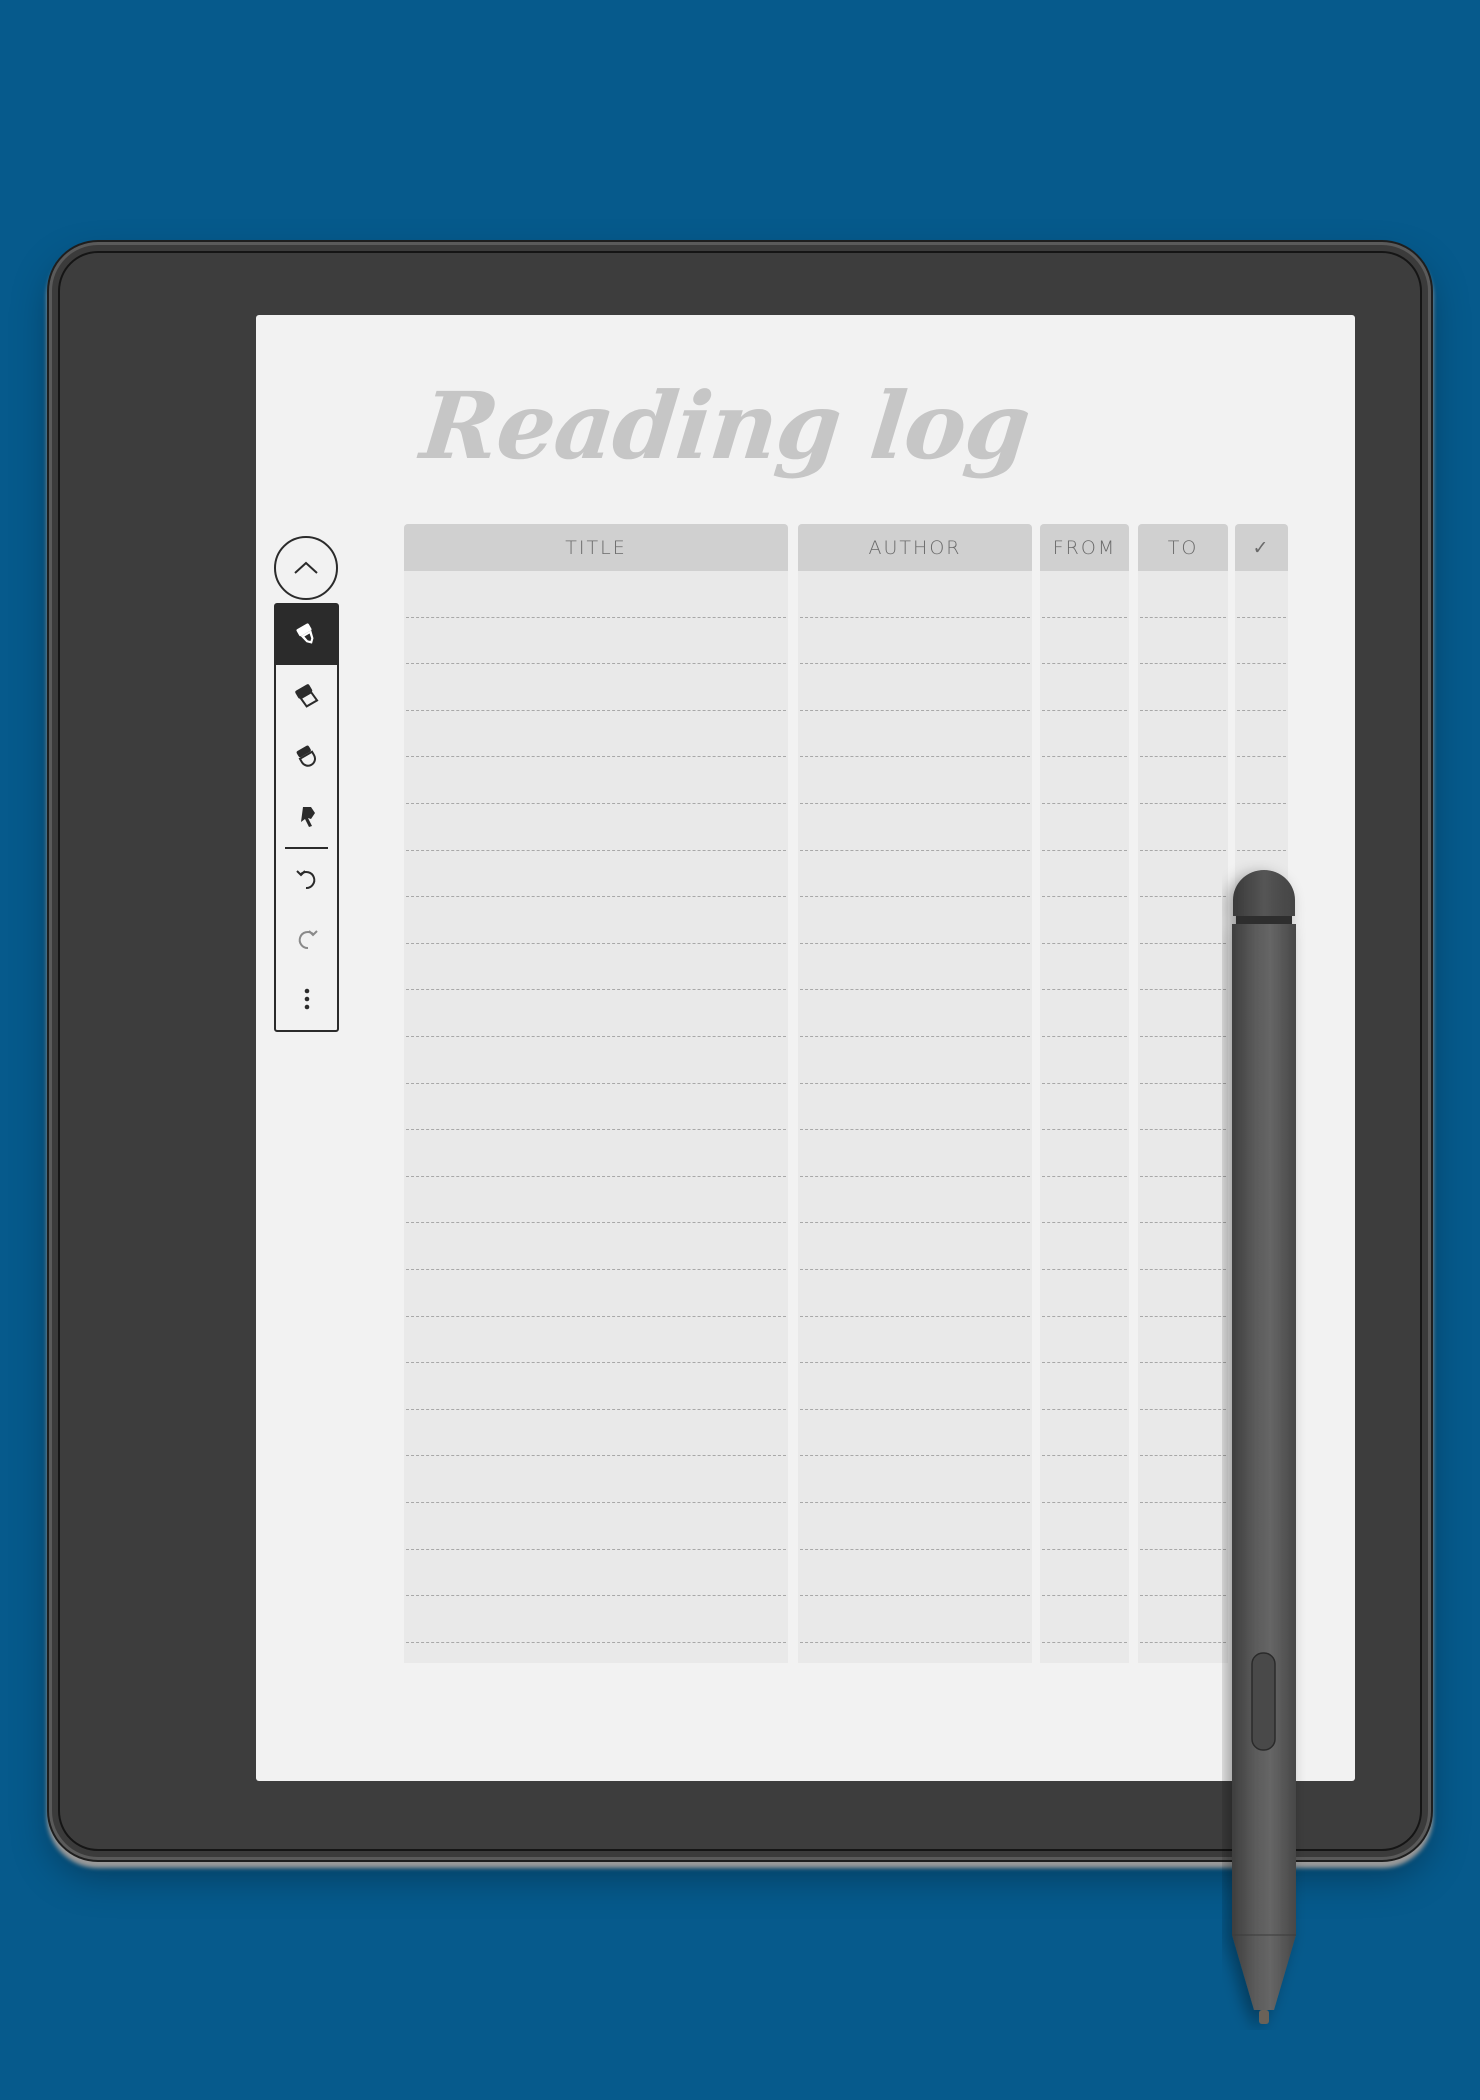  Describe the element at coordinates (1084, 1117) in the screenshot. I see `column-body-from` at that location.